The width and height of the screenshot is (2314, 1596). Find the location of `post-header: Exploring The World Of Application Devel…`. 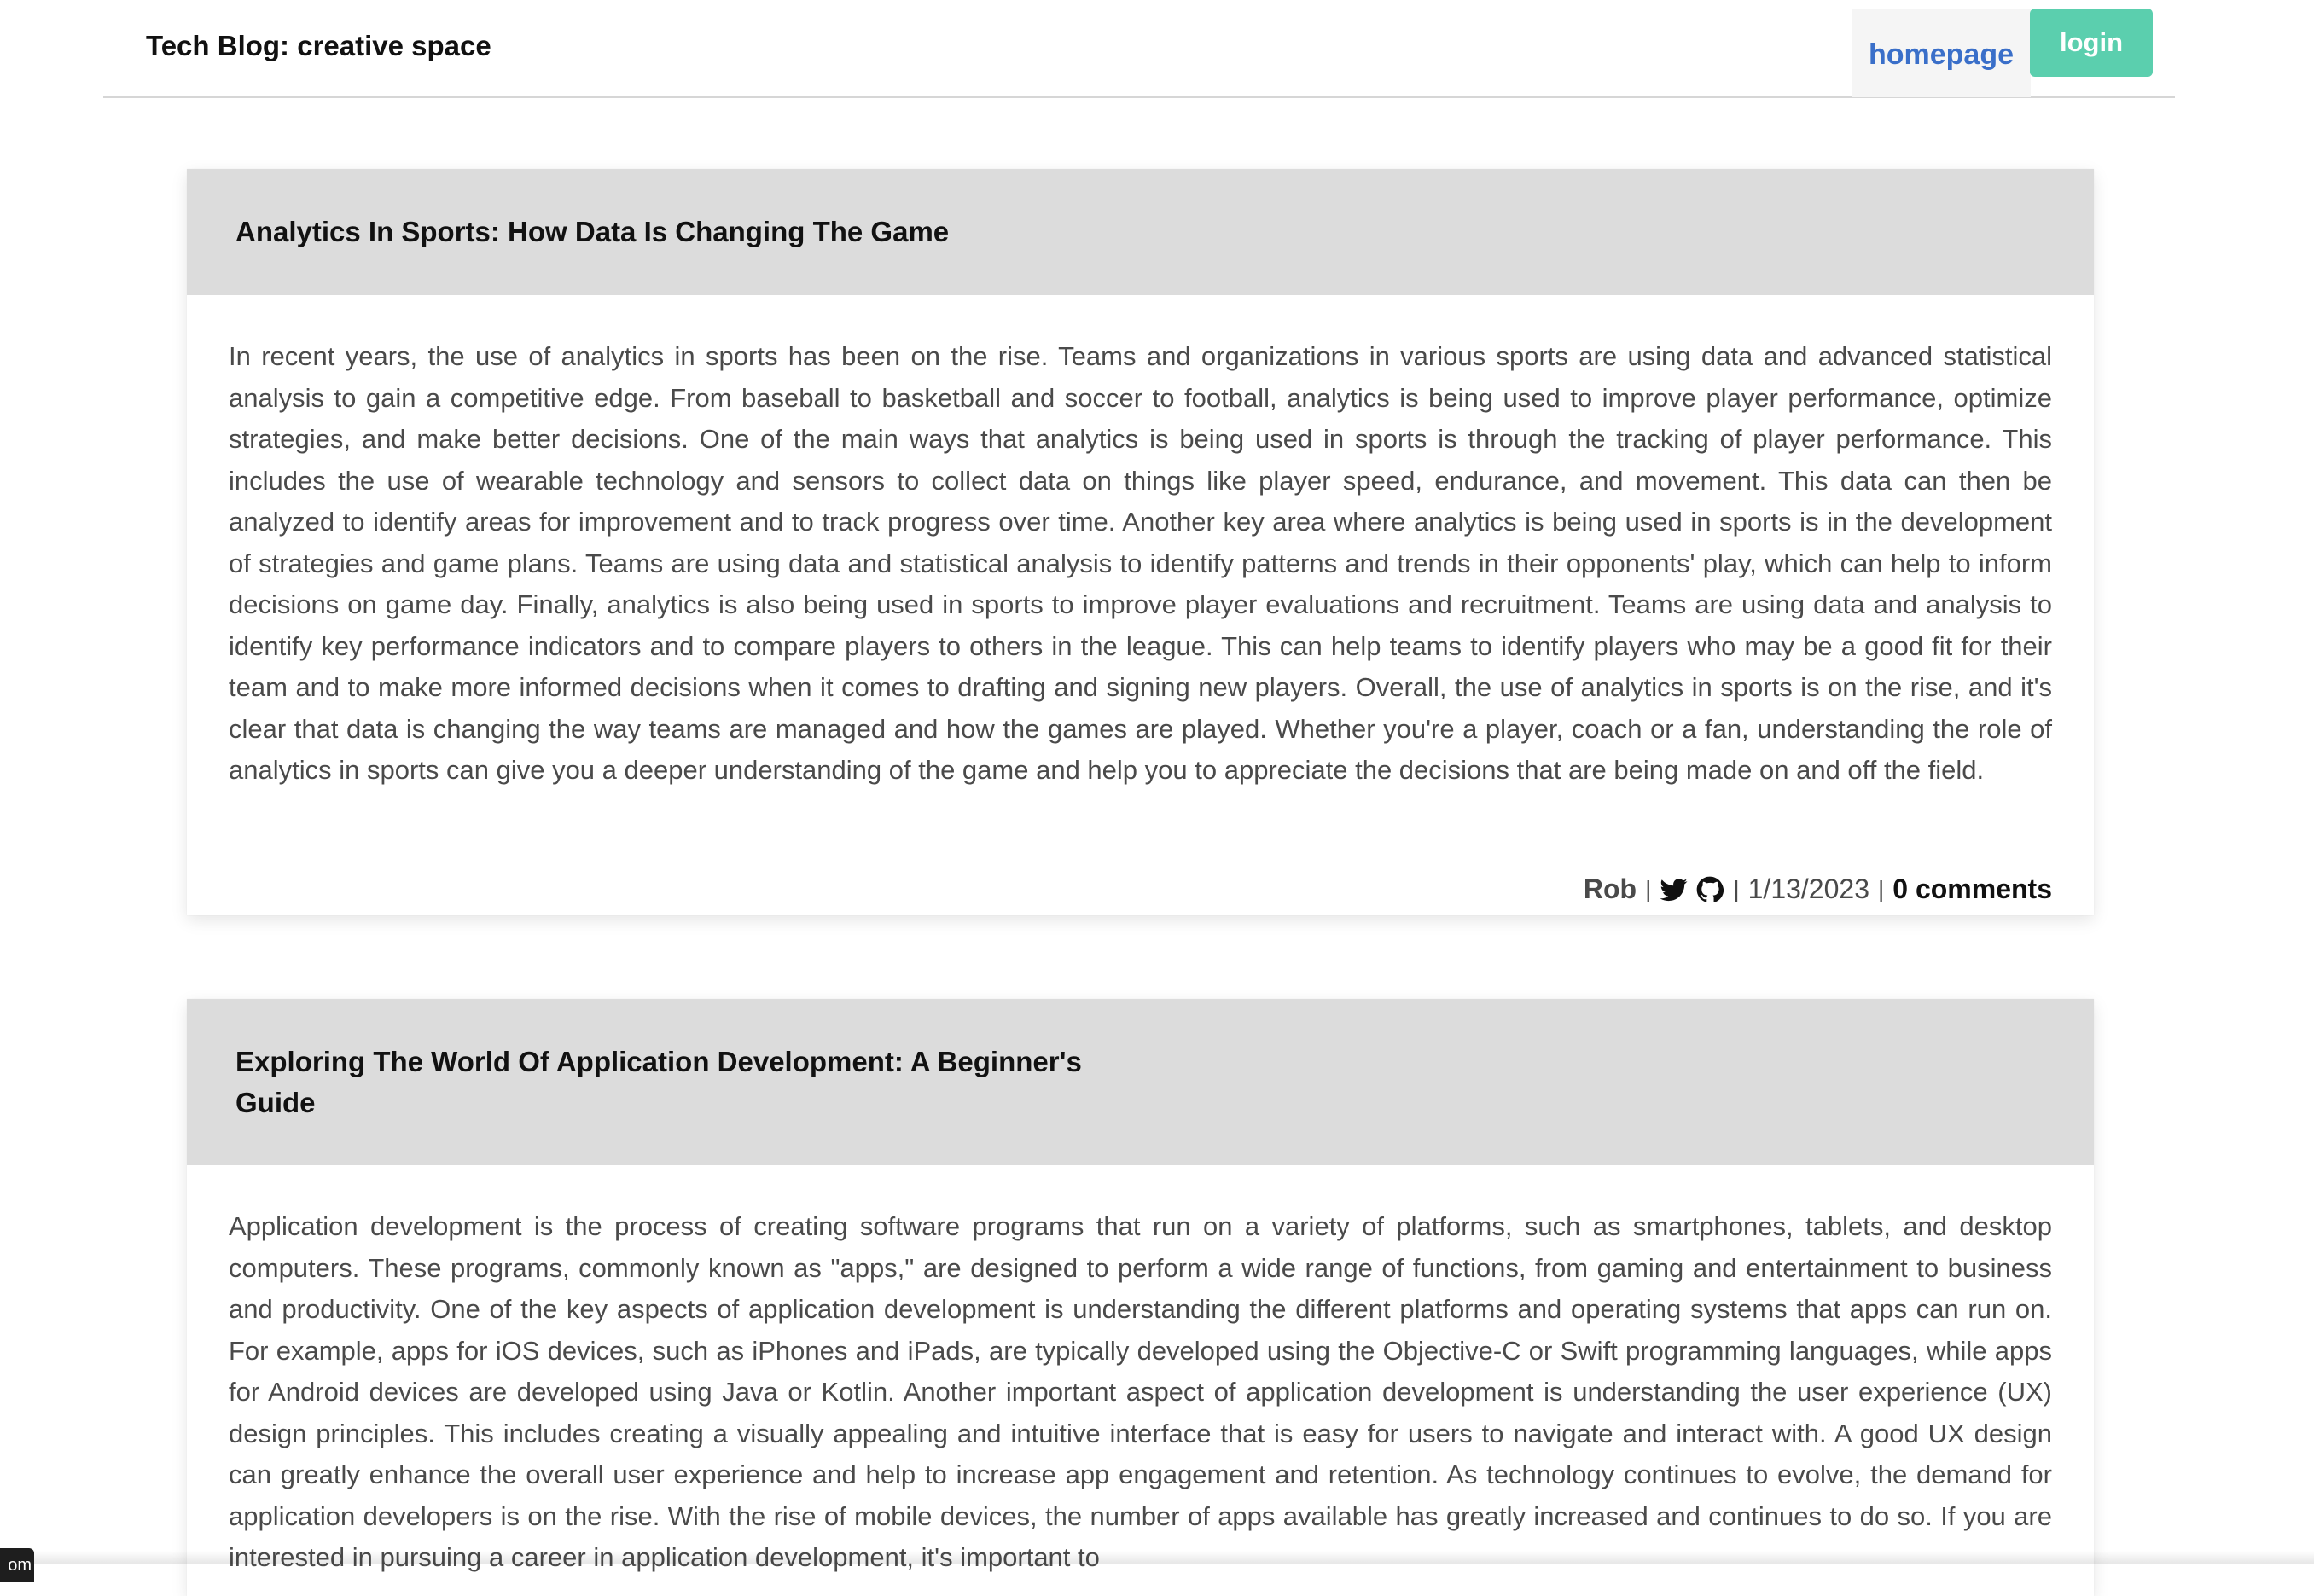

post-header: Exploring The World Of Application Devel… is located at coordinates (1140, 1082).